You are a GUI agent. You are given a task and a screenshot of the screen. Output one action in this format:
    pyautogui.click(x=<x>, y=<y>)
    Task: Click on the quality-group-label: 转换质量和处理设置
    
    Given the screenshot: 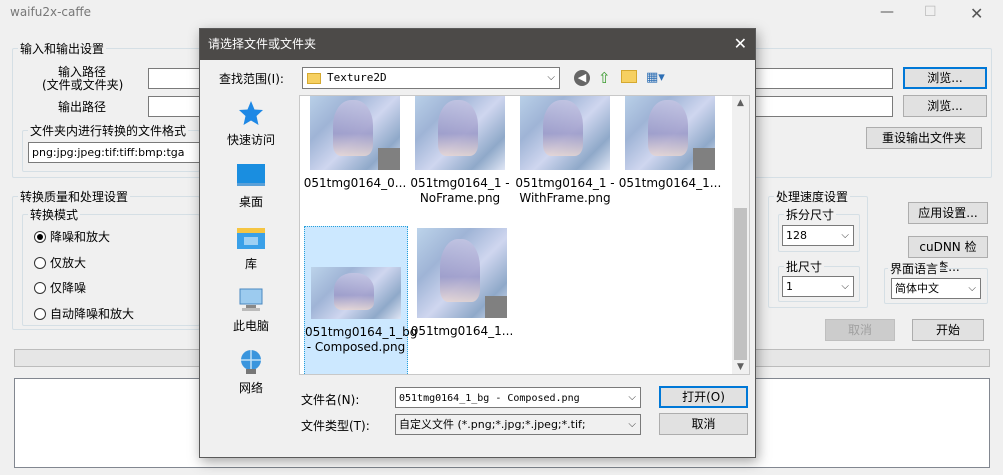 What is the action you would take?
    pyautogui.click(x=74, y=196)
    